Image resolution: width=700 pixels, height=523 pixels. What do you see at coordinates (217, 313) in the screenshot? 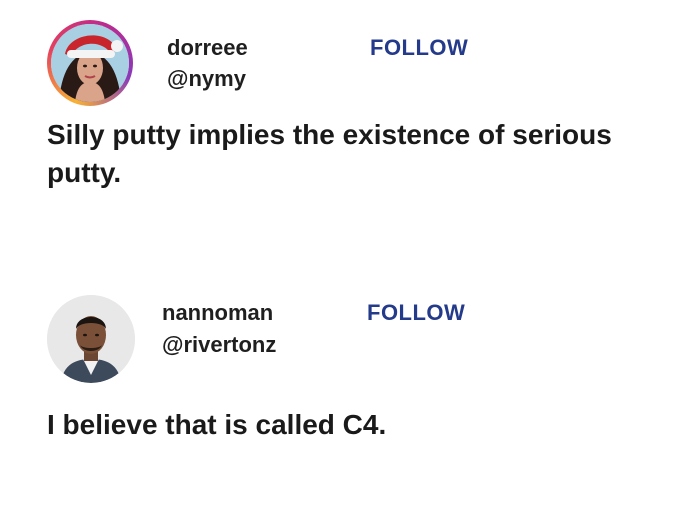
I see `username: nannoman` at bounding box center [217, 313].